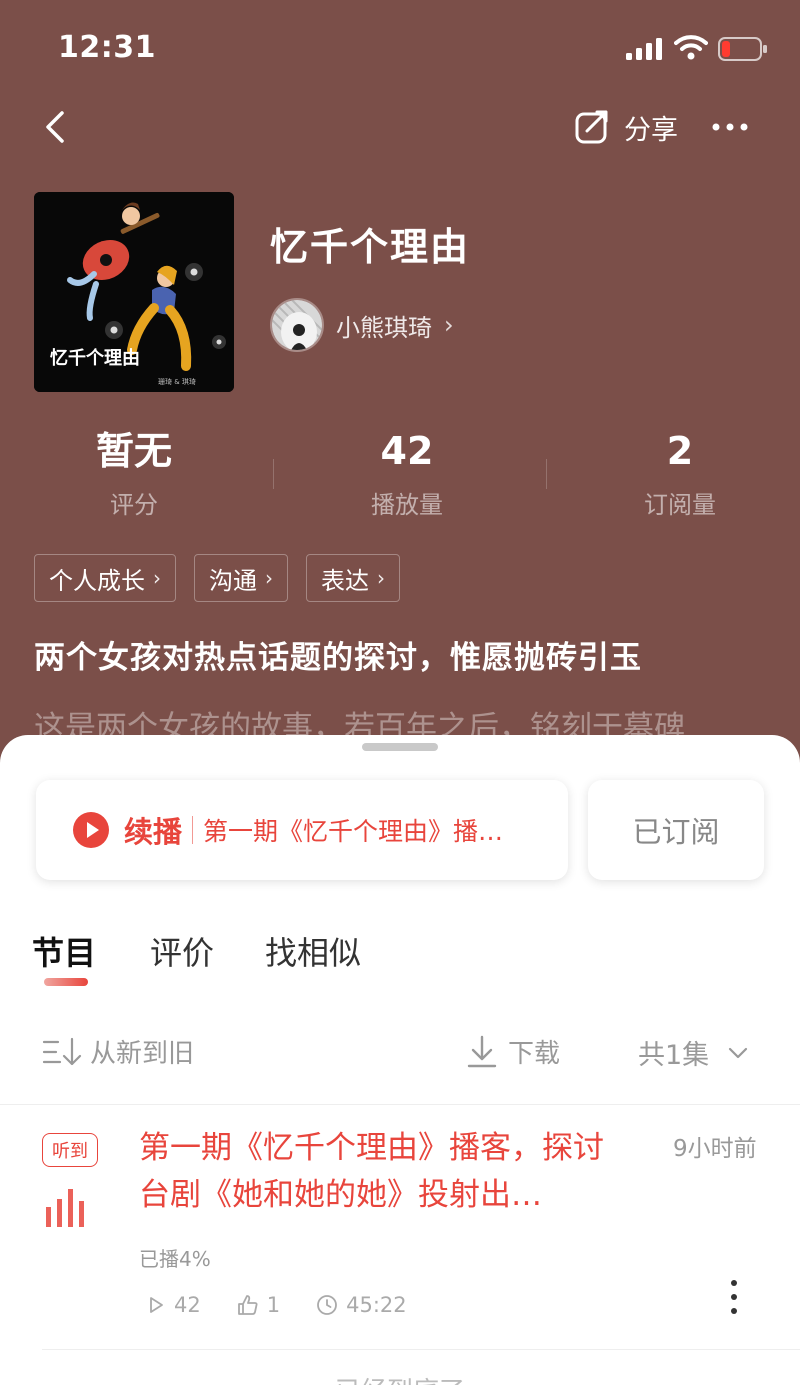 This screenshot has height=1385, width=800. I want to click on episode-count-dropdown: 共1集, so click(693, 1052).